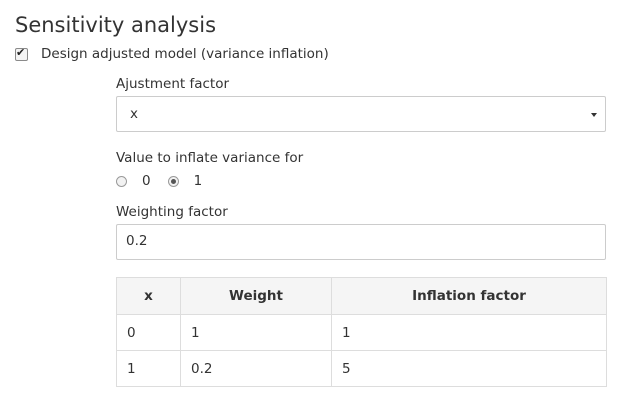 The image size is (638, 420). Describe the element at coordinates (146, 181) in the screenshot. I see `radio-label-0: 0` at that location.